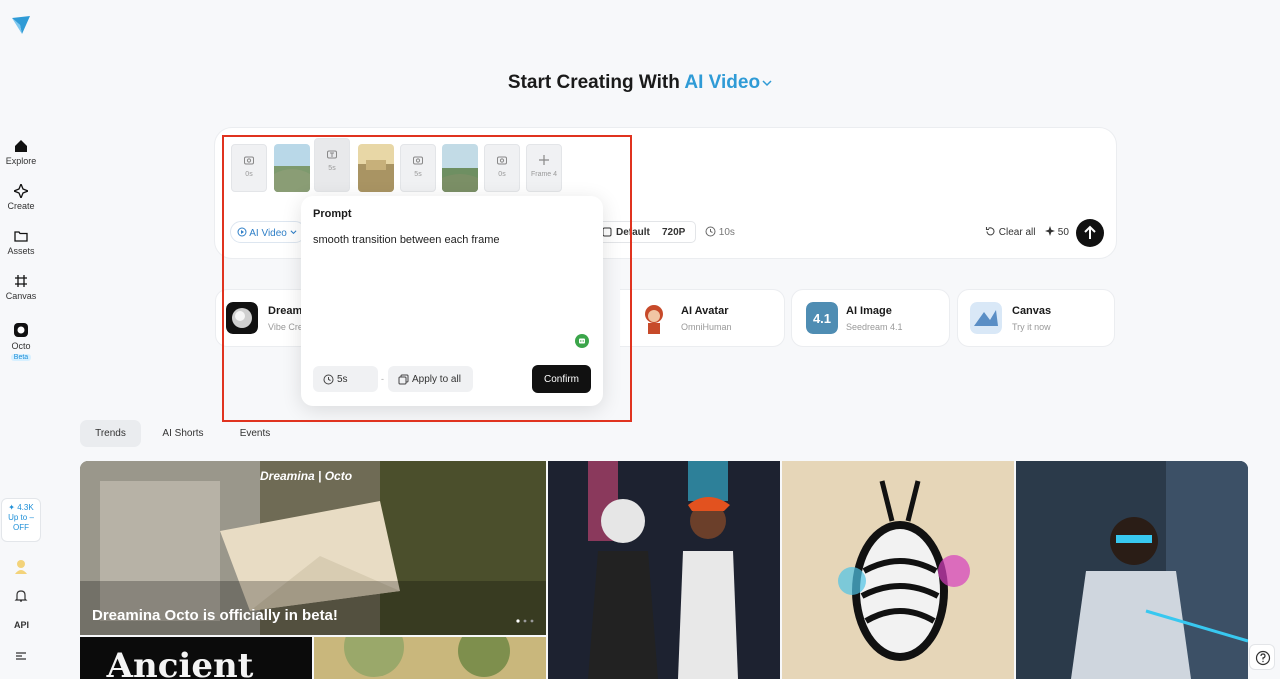  Describe the element at coordinates (21, 566) in the screenshot. I see `avatar` at that location.